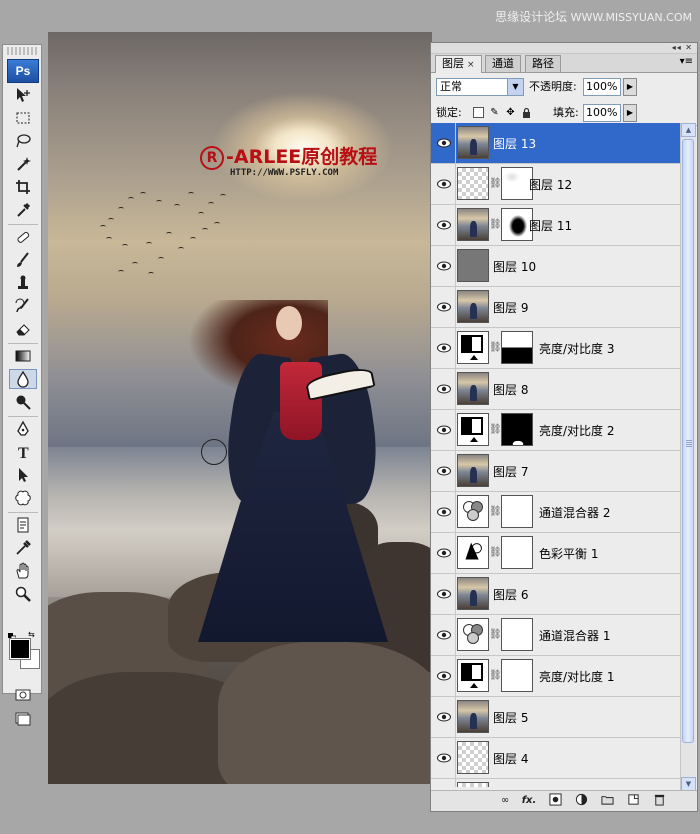 The image size is (700, 834). I want to click on tab-channels: 通道, so click(503, 63).